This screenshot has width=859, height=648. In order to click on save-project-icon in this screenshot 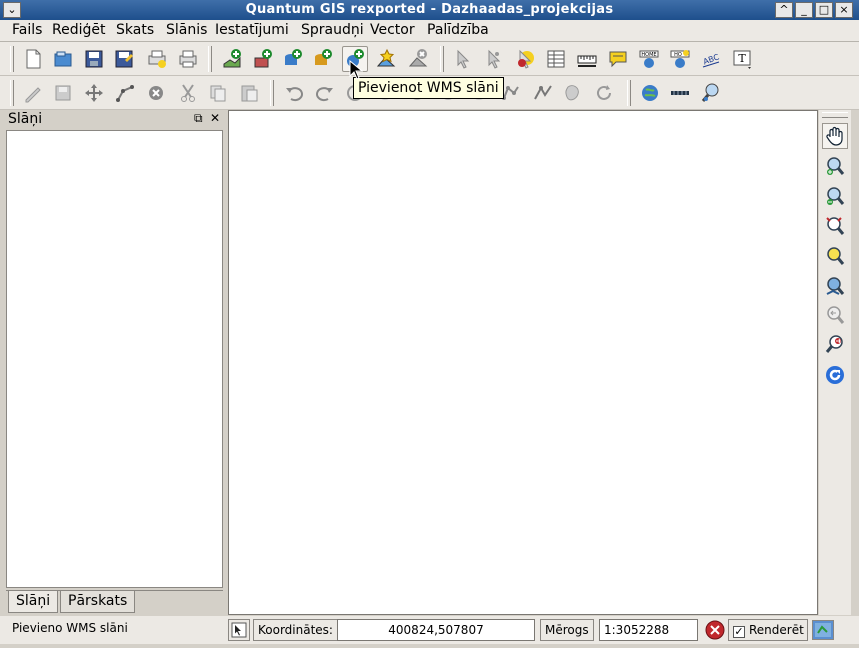, I will do `click(94, 59)`.